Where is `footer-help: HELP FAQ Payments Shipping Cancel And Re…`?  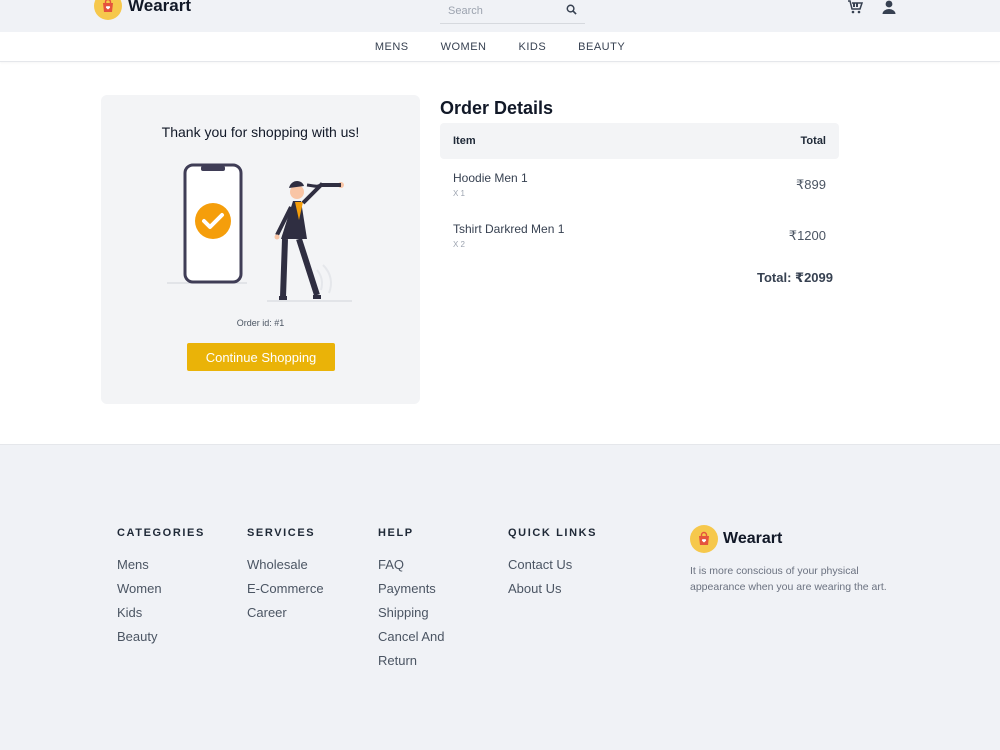 footer-help: HELP FAQ Payments Shipping Cancel And Re… is located at coordinates (411, 600).